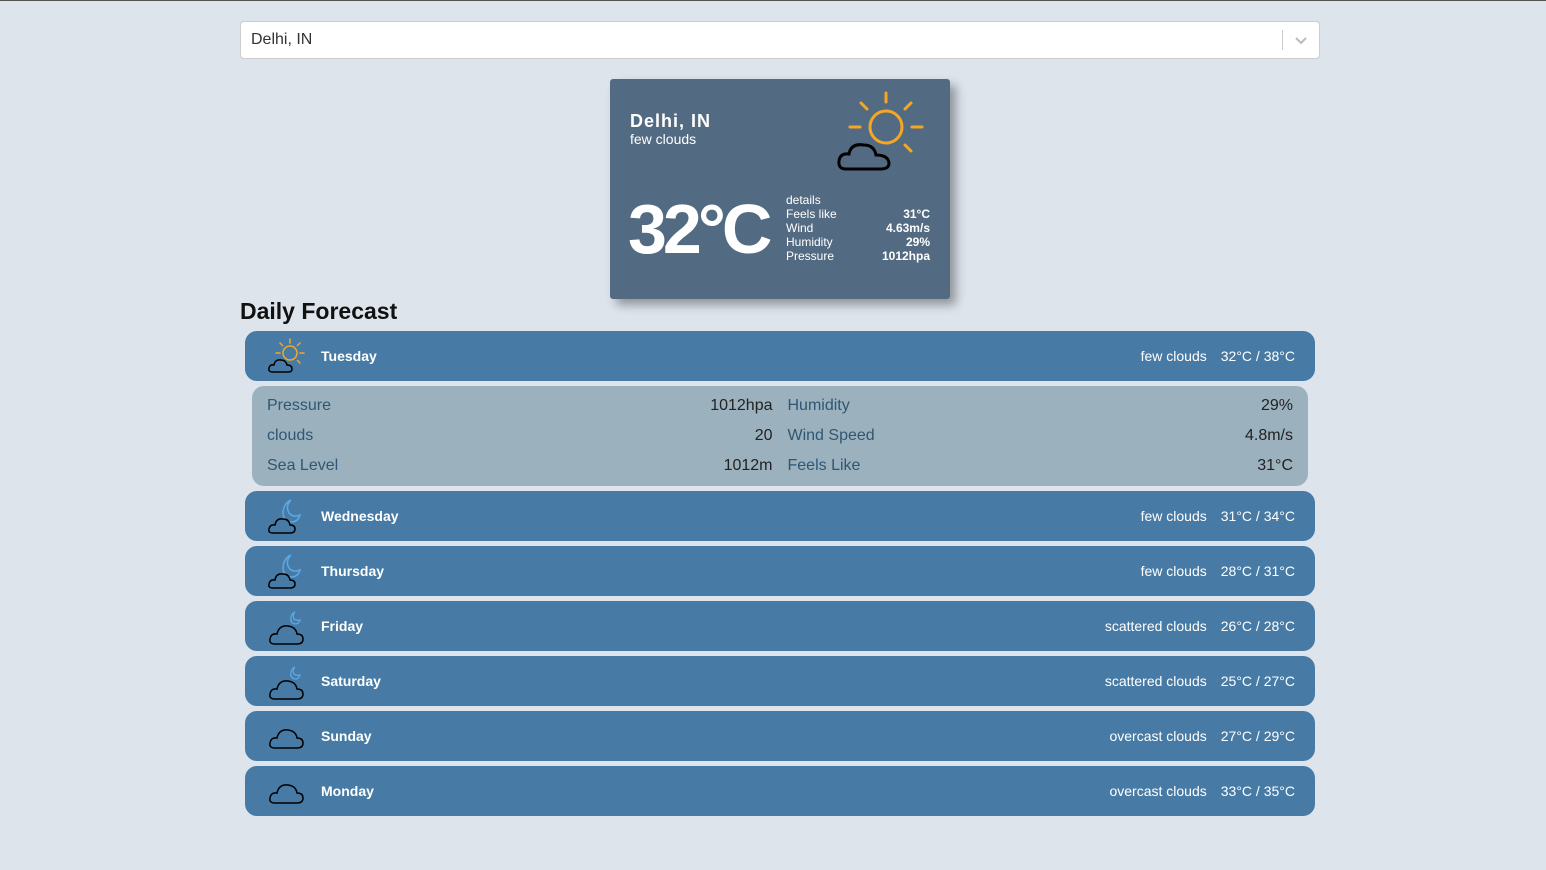 This screenshot has height=870, width=1546. What do you see at coordinates (349, 356) in the screenshot?
I see `day-name: Tuesday` at bounding box center [349, 356].